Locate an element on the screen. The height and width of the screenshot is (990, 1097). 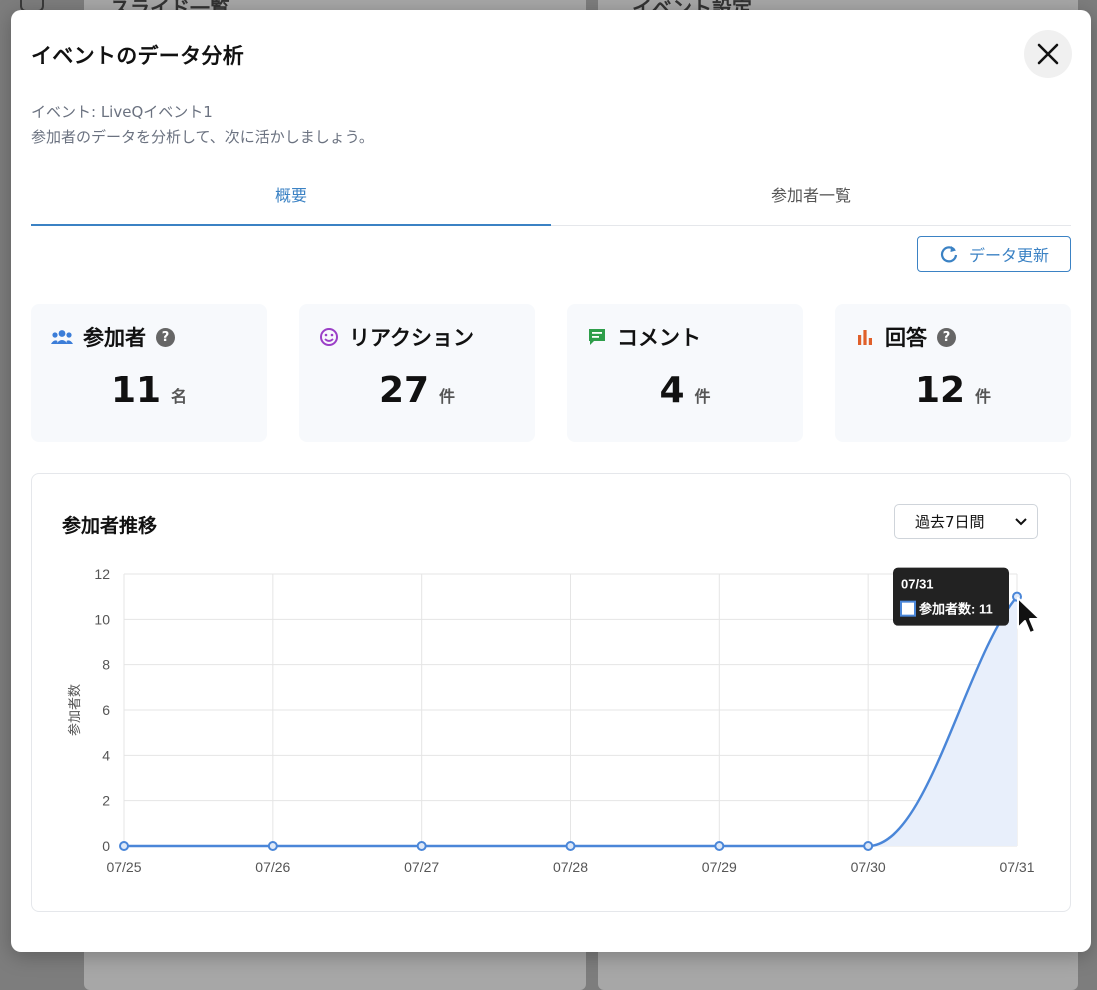
x-tick-label: 07/31 is located at coordinates (1016, 867).